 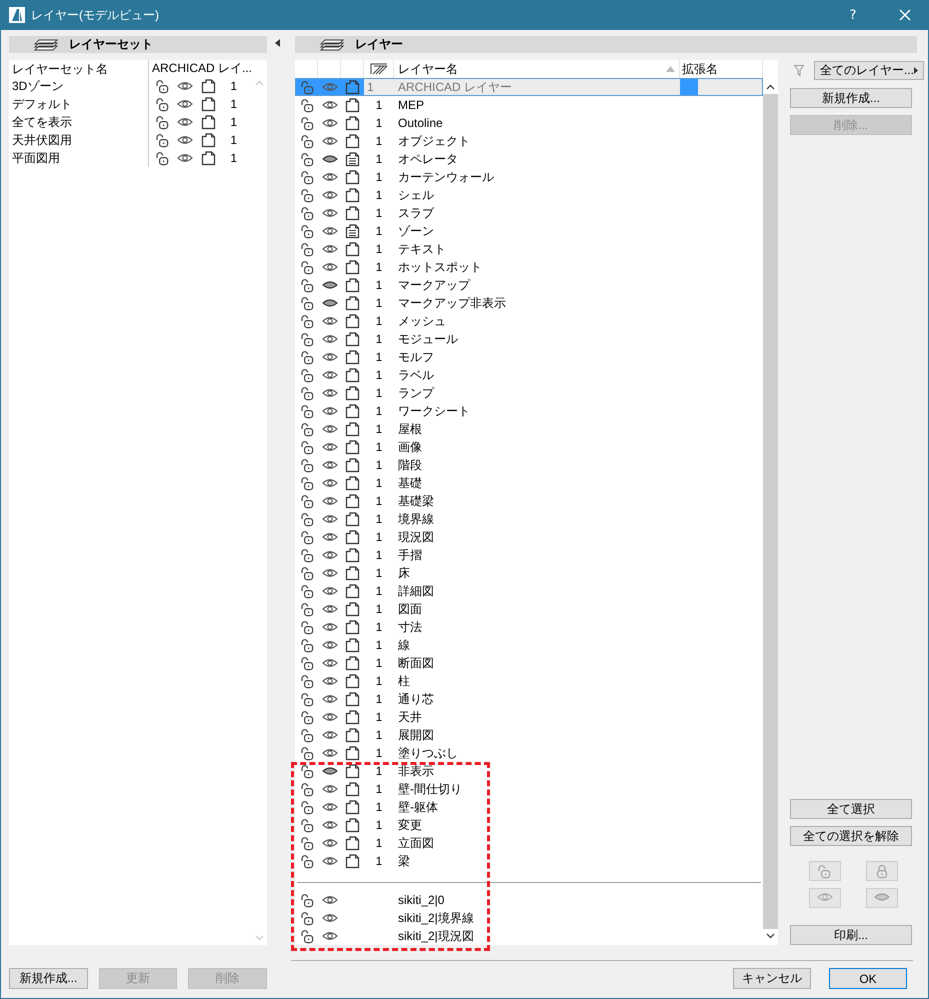 What do you see at coordinates (537, 609) in the screenshot?
I see `layer-name: 図面` at bounding box center [537, 609].